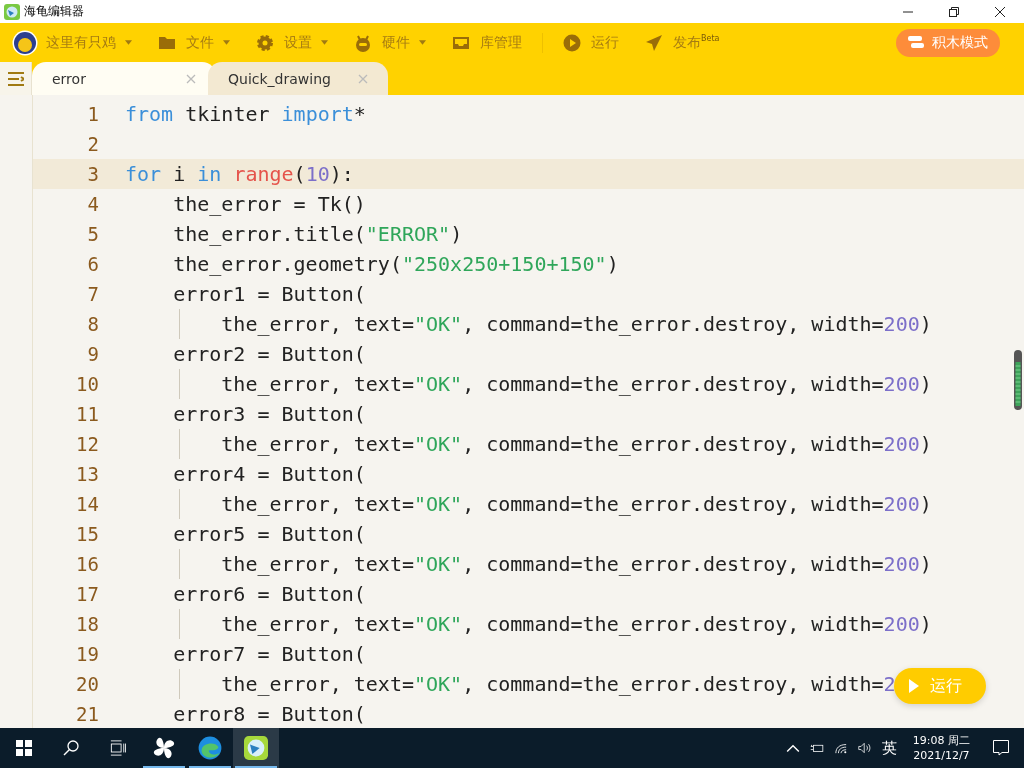 Image resolution: width=1024 pixels, height=768 pixels. What do you see at coordinates (941, 740) in the screenshot?
I see `clock-time: 19:08 周二` at bounding box center [941, 740].